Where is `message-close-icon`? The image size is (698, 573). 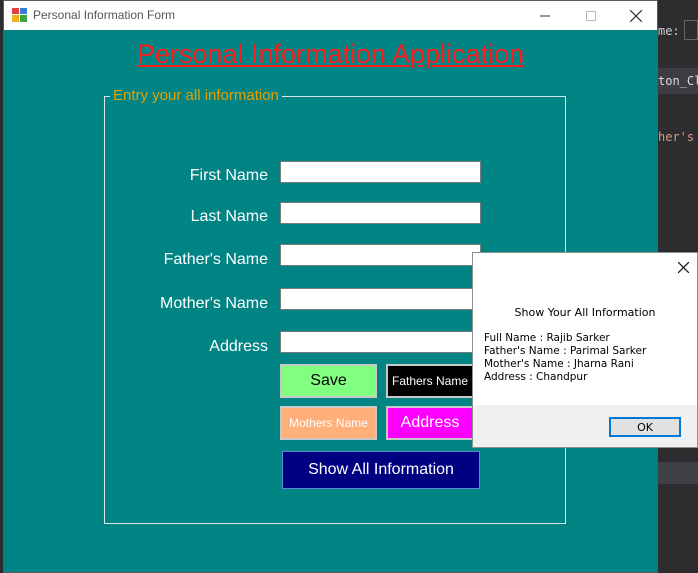
message-close-icon is located at coordinates (683, 267).